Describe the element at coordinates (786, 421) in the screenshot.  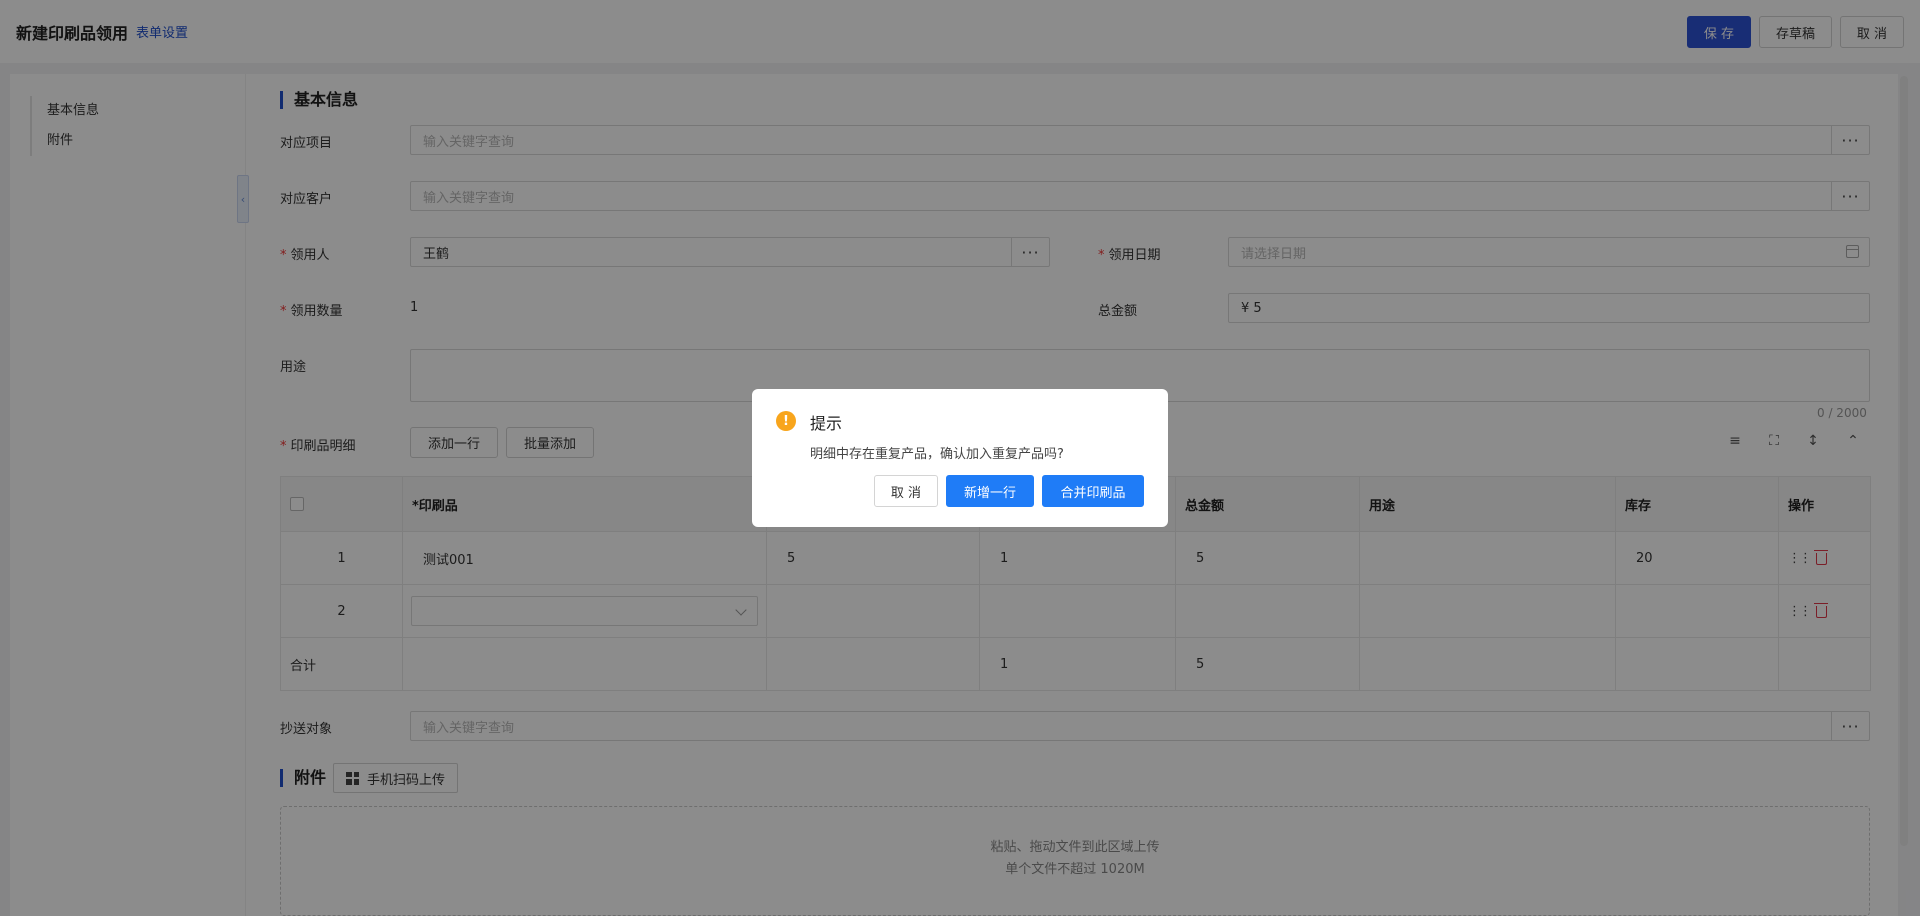
I see `warning-icon: !` at that location.